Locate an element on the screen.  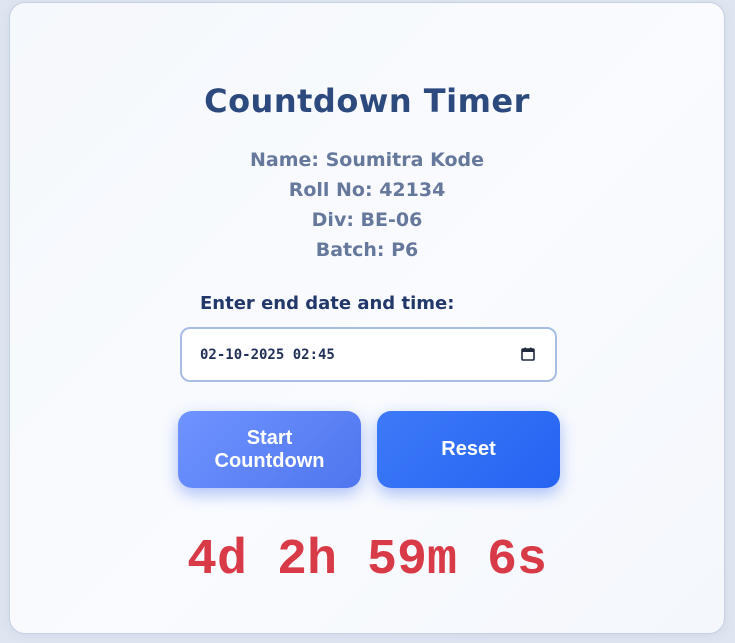
student-name: Name: Soumitra Kode is located at coordinates (366, 160).